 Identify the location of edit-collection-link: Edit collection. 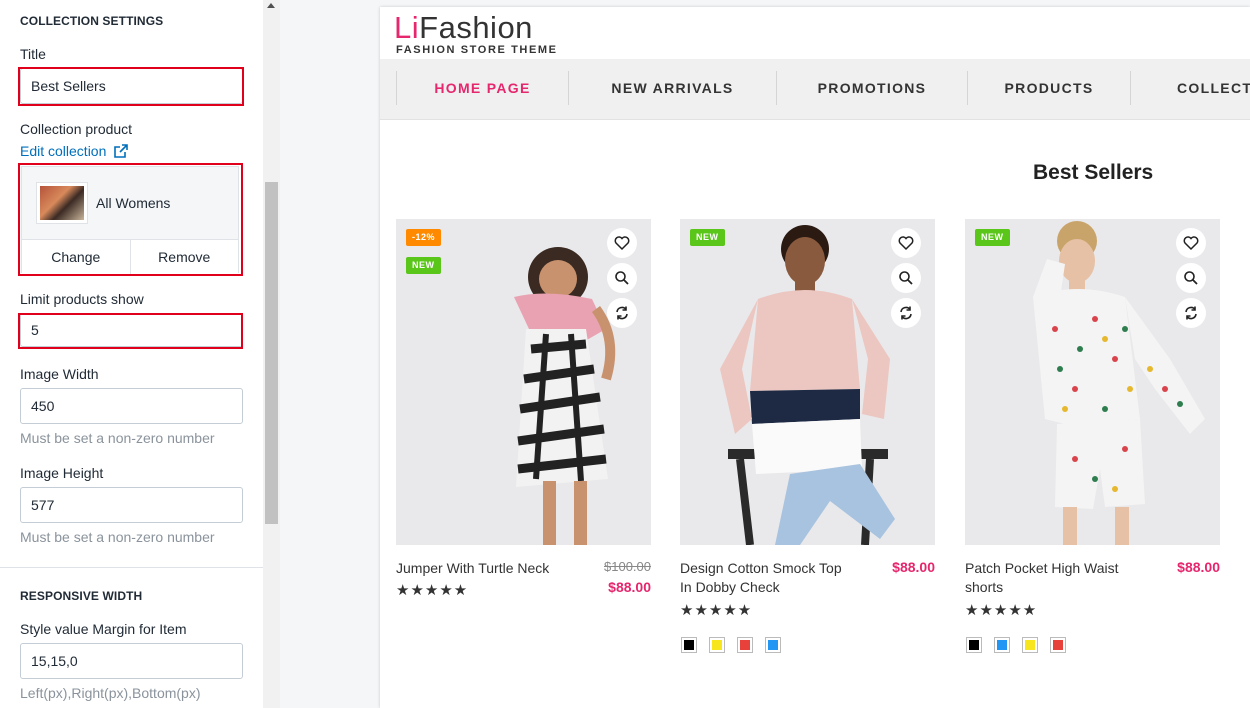
(74, 151).